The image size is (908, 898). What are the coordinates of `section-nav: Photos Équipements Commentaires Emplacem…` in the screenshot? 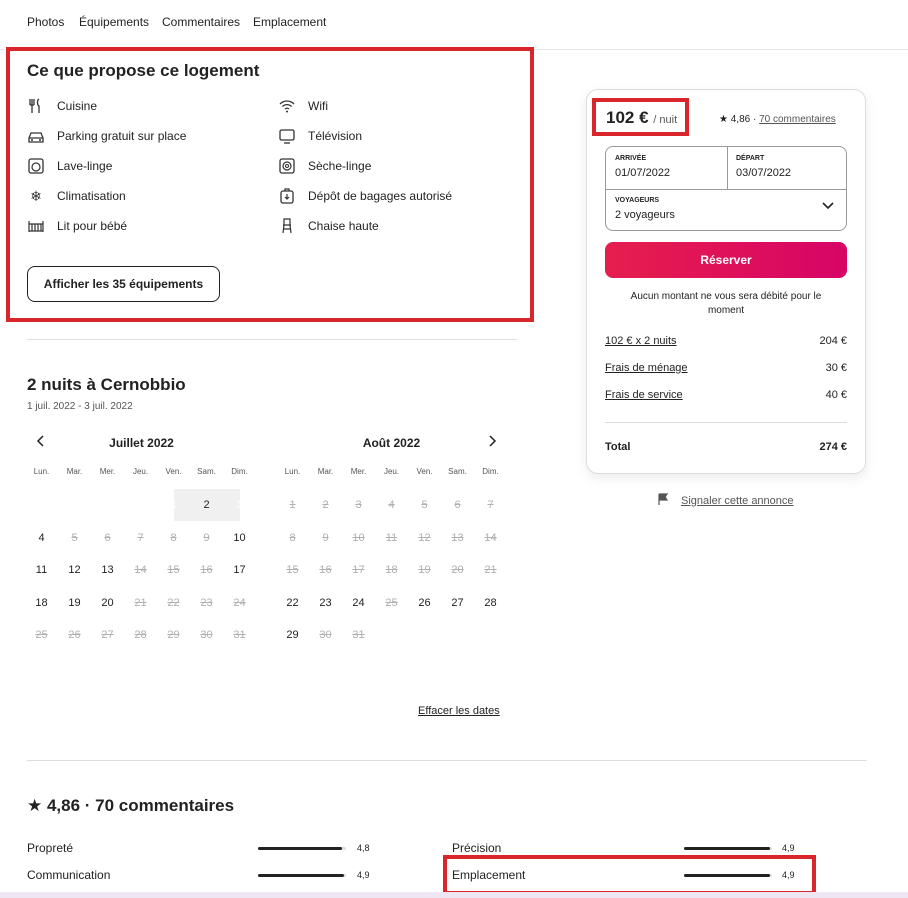 It's located at (454, 25).